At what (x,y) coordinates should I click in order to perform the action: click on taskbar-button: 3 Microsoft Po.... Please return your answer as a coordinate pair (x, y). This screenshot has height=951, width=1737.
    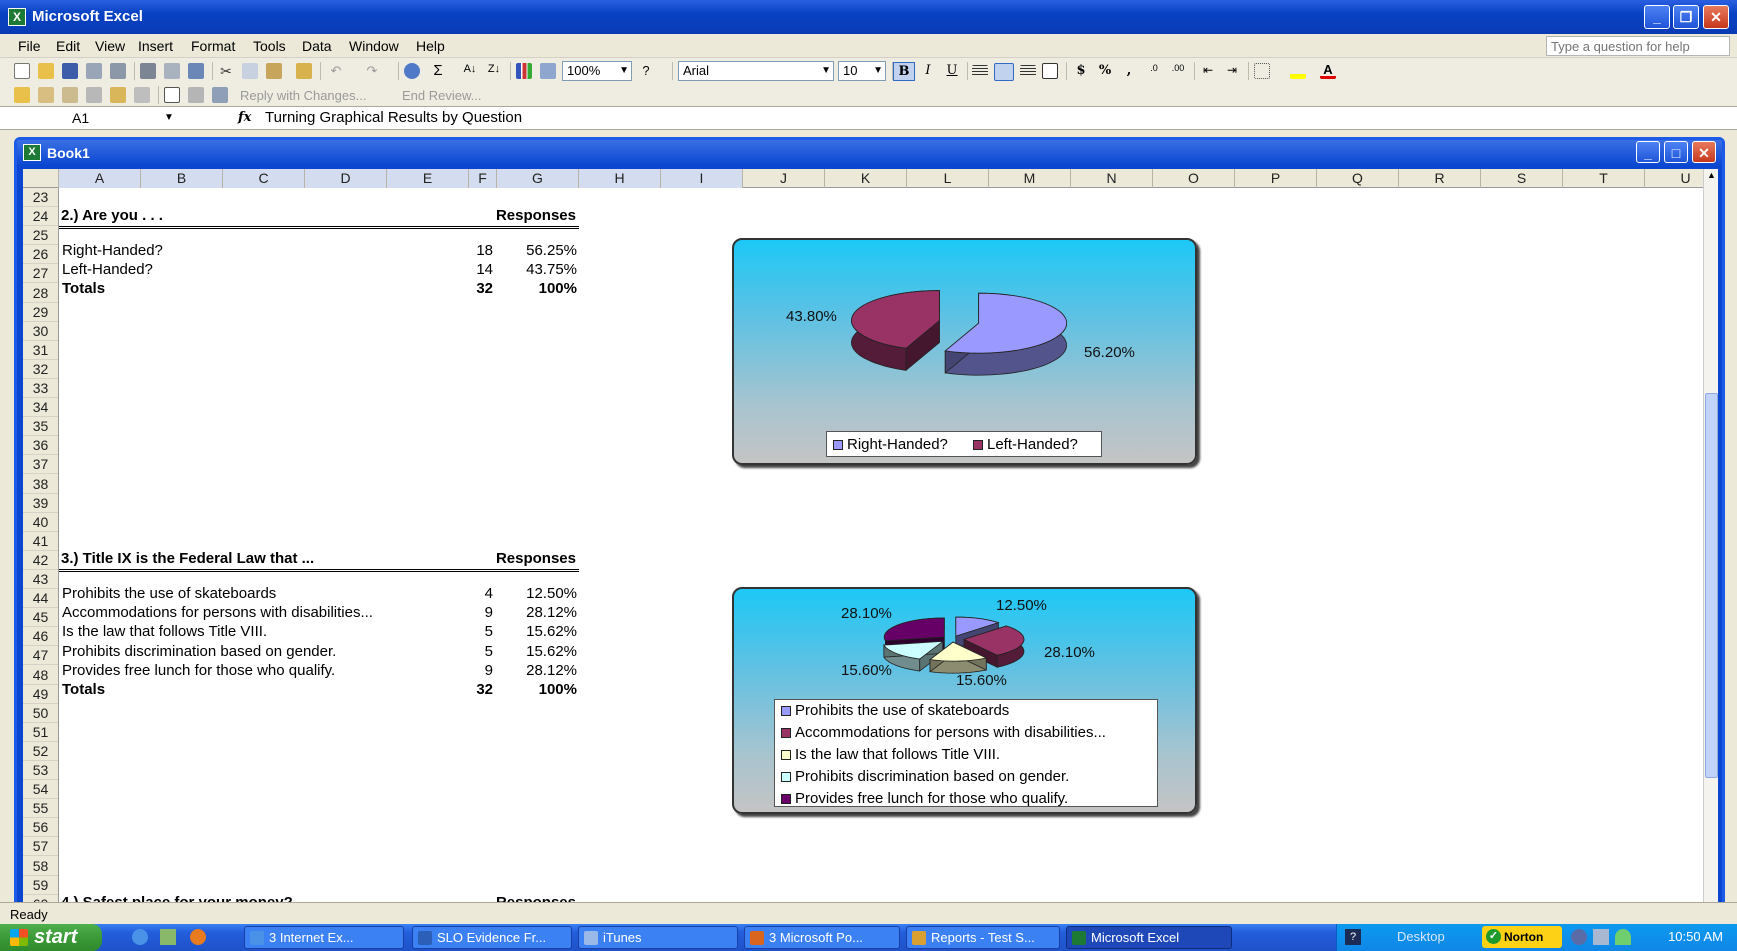
    Looking at the image, I should click on (822, 937).